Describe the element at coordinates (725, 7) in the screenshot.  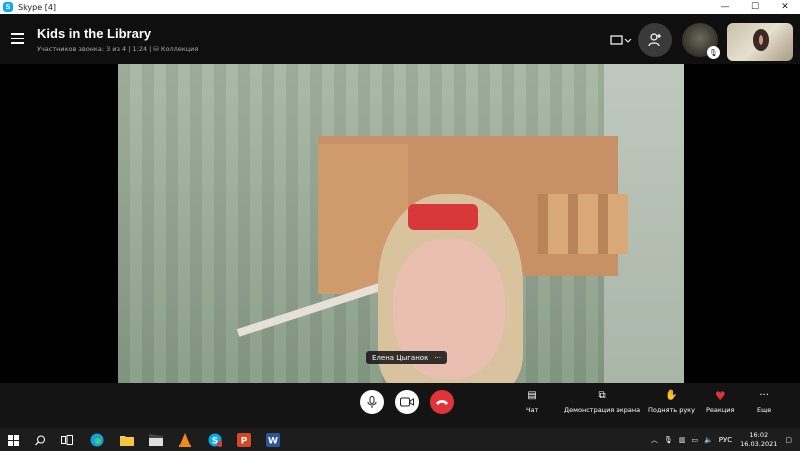
I see `minimize-button: —` at that location.